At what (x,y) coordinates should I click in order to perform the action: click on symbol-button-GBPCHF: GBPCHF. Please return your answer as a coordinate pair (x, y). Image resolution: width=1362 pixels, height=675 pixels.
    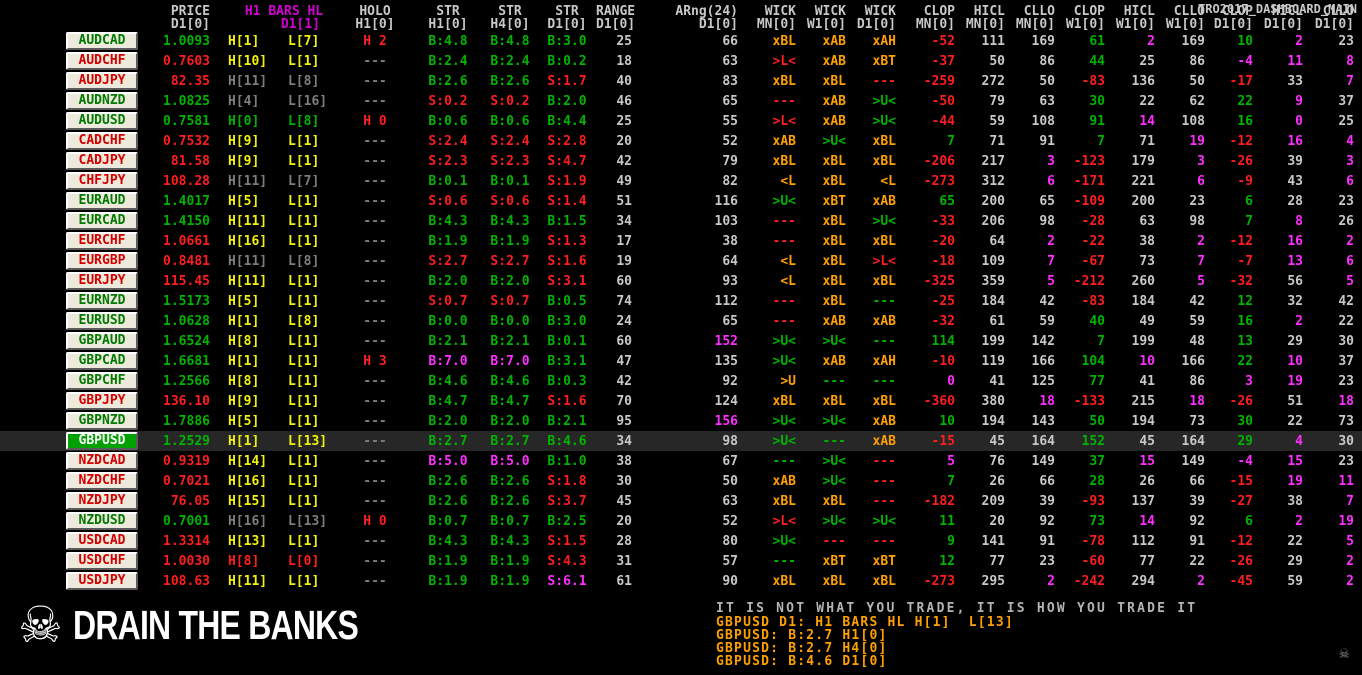
    Looking at the image, I should click on (102, 381).